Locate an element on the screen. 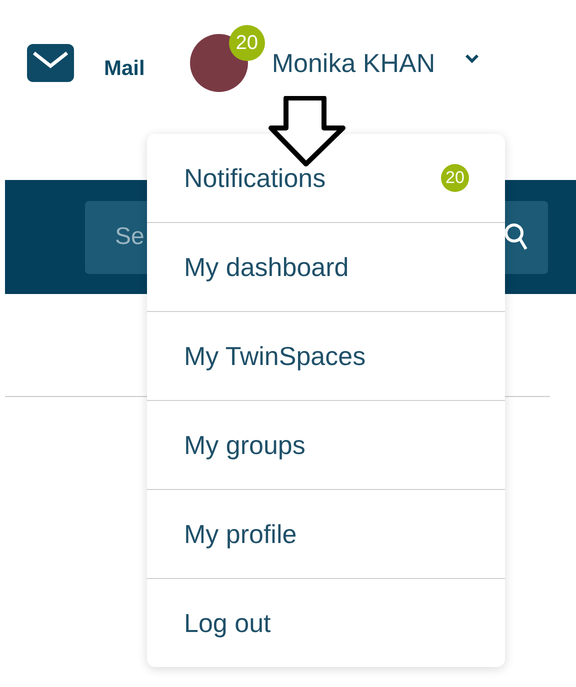 This screenshot has width=576, height=687. search-input: Se is located at coordinates (308, 237).